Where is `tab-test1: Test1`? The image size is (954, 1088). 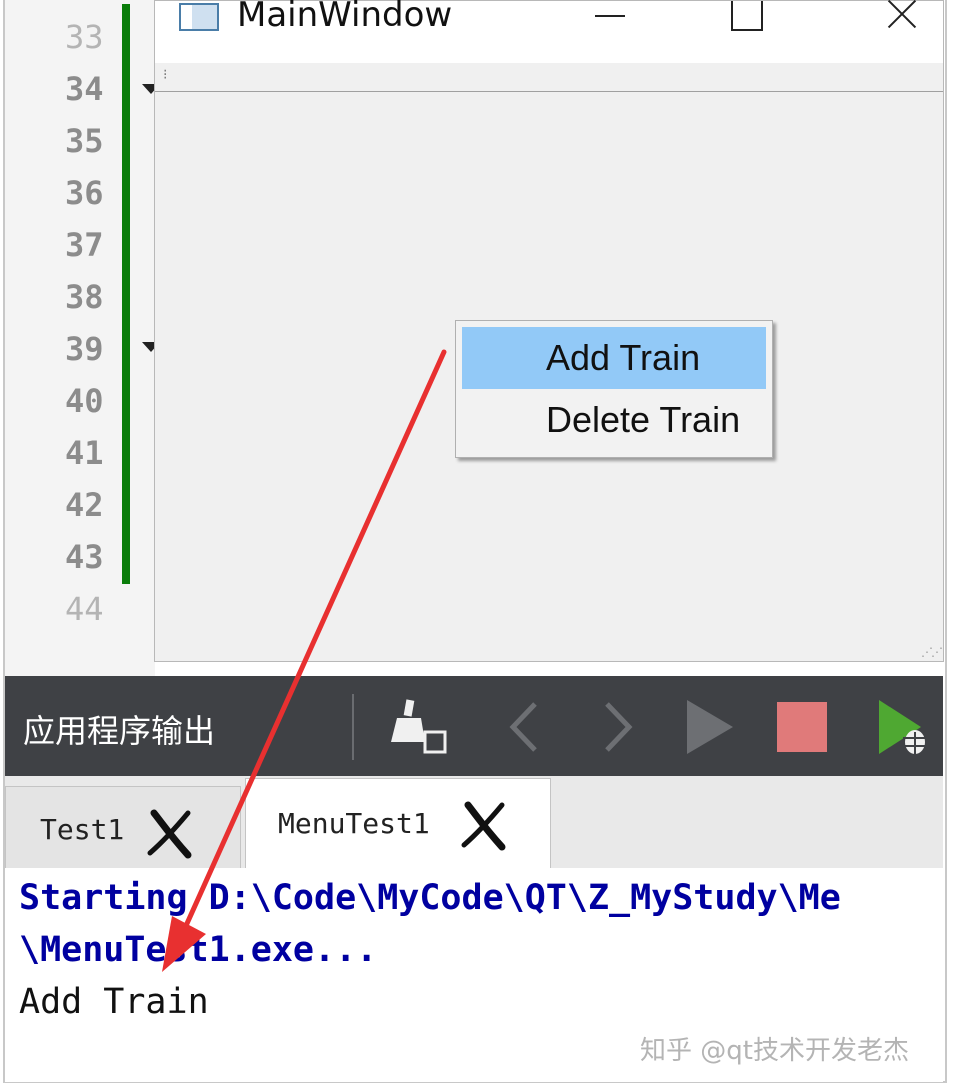
tab-test1: Test1 is located at coordinates (123, 827).